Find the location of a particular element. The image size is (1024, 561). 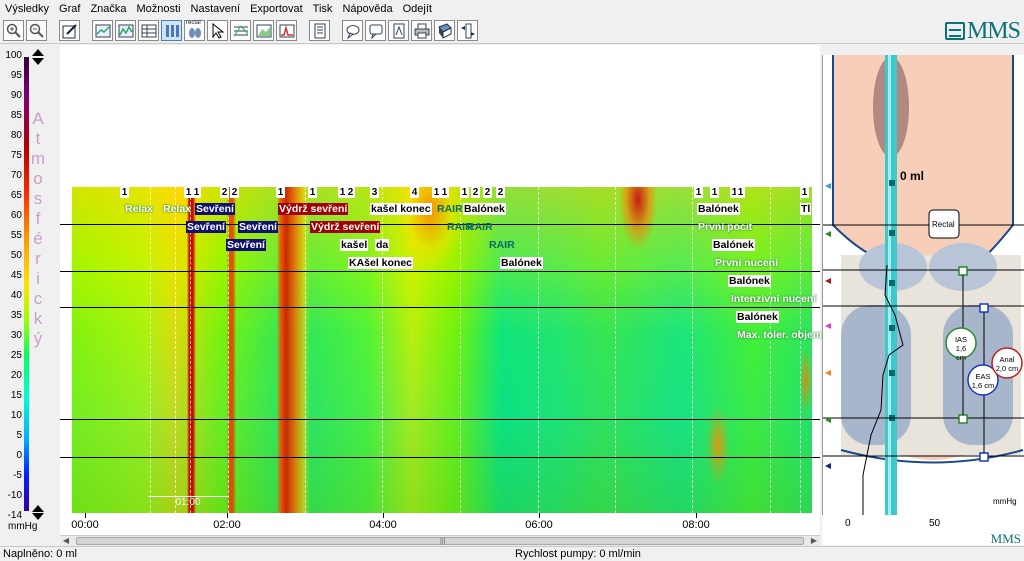

scale-down-arrow-bottom-icon is located at coordinates (38, 517).